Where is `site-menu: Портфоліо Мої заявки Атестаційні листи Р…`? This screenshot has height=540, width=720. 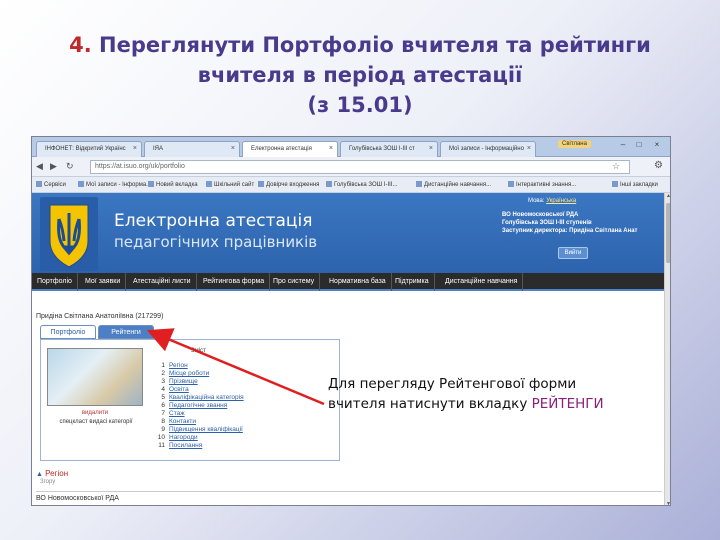
site-menu: Портфоліо Мої заявки Атестаційні листи Р… is located at coordinates (348, 282).